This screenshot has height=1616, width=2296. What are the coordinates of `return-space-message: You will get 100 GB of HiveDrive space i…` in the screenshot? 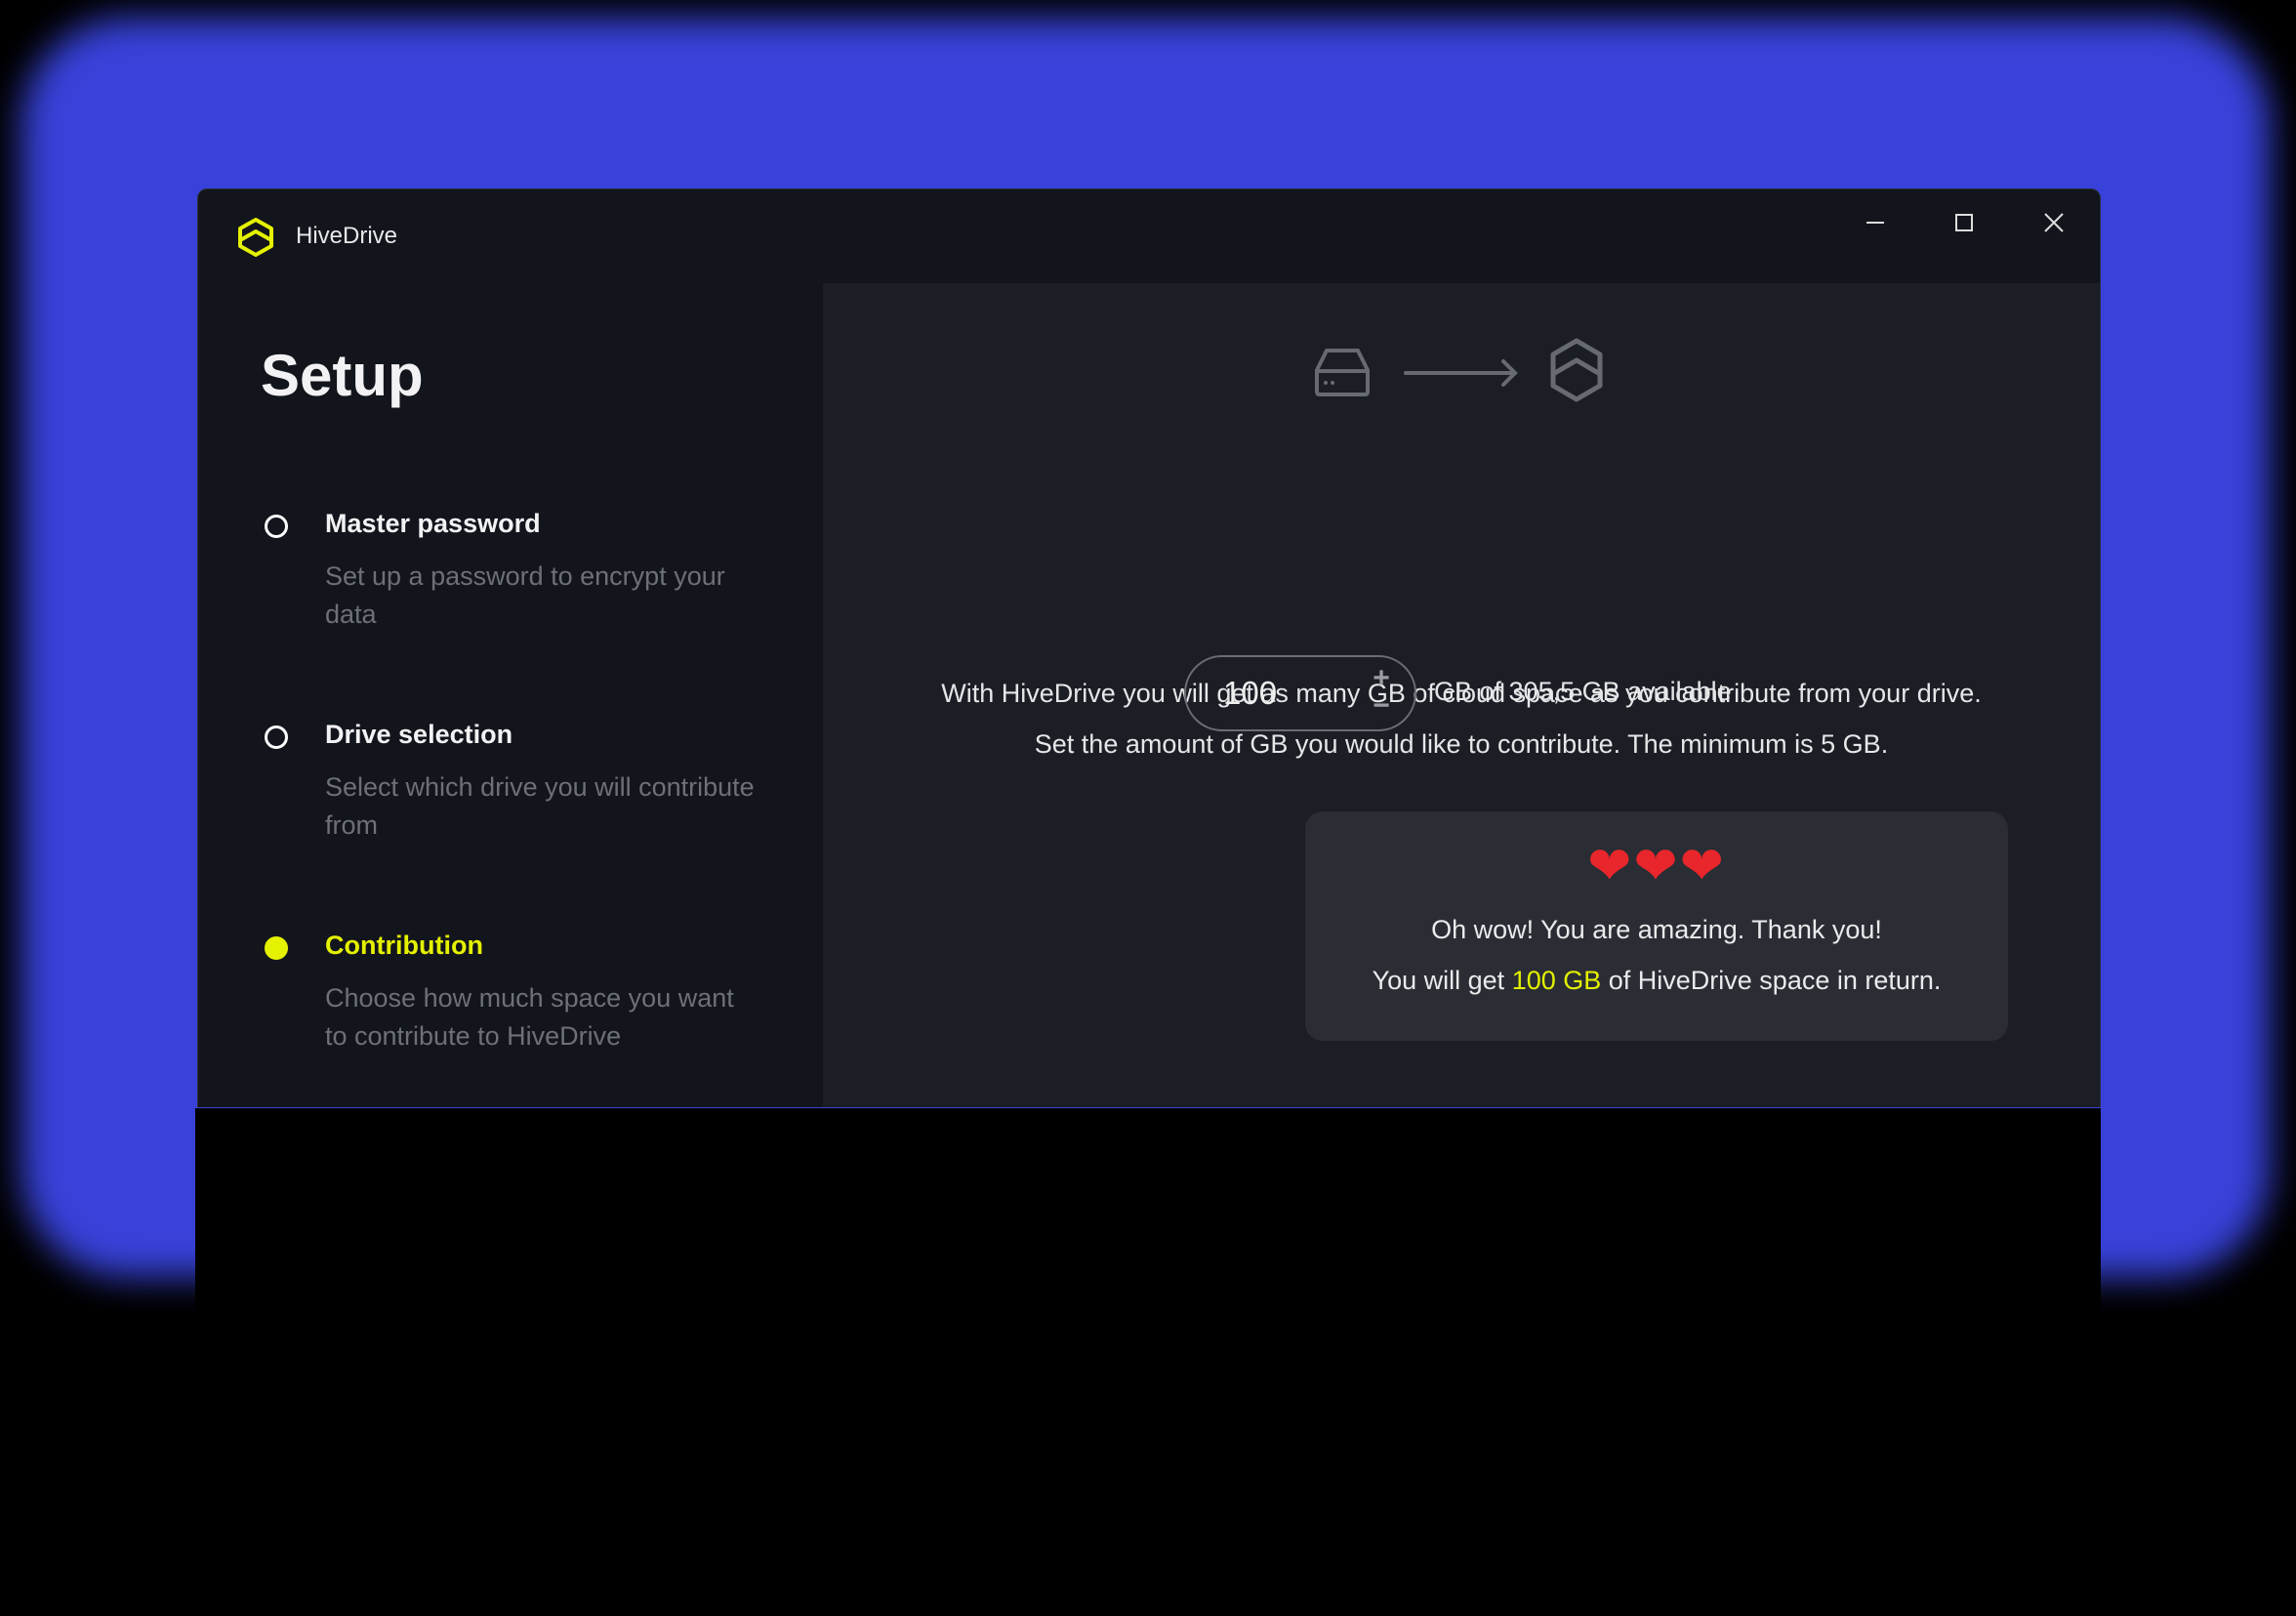 It's located at (1656, 981).